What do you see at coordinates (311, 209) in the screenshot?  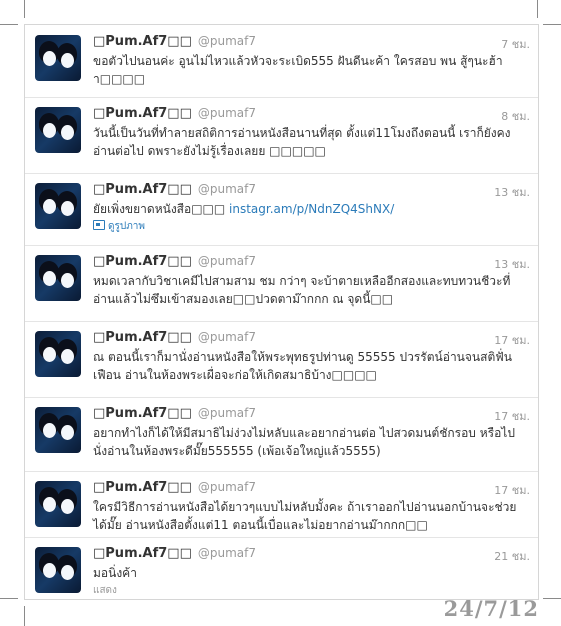 I see `instagram-link: instagr.am/p/NdnZQ4ShNX/` at bounding box center [311, 209].